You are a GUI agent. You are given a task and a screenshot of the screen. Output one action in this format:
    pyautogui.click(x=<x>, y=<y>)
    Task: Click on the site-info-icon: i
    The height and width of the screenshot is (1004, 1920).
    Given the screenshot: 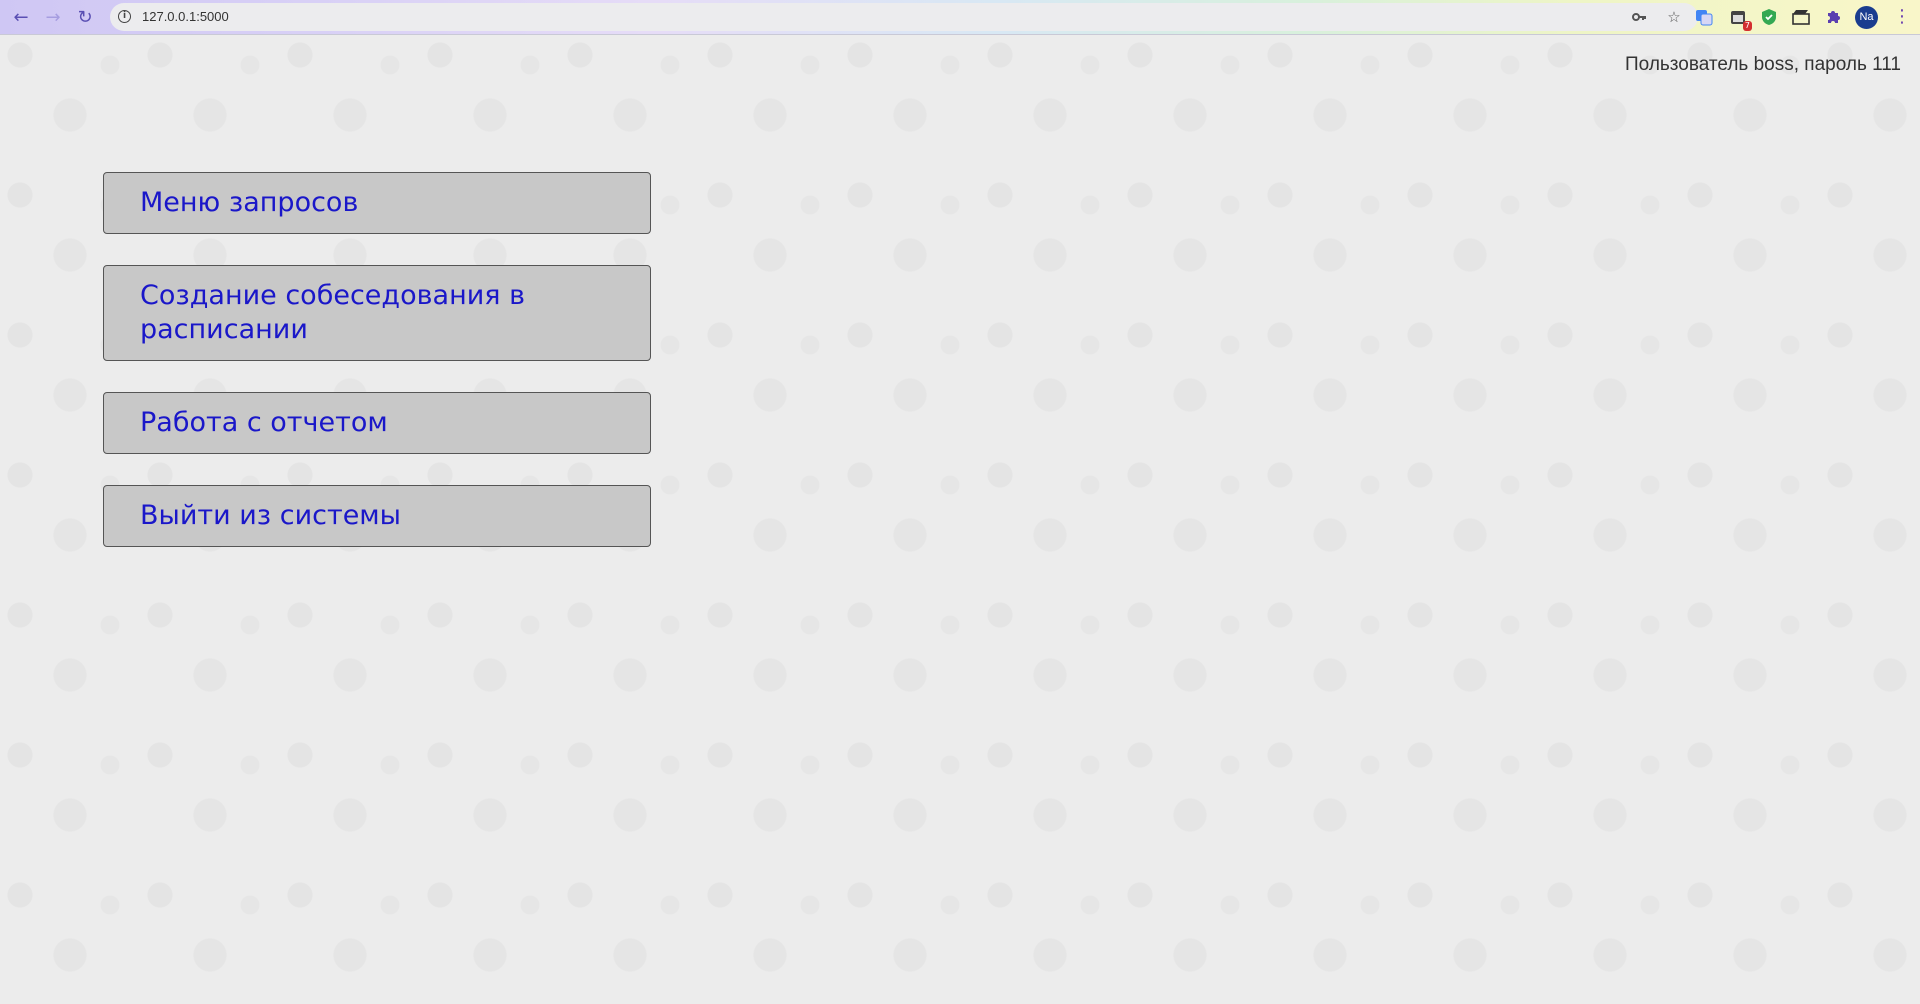 What is the action you would take?
    pyautogui.click(x=124, y=16)
    